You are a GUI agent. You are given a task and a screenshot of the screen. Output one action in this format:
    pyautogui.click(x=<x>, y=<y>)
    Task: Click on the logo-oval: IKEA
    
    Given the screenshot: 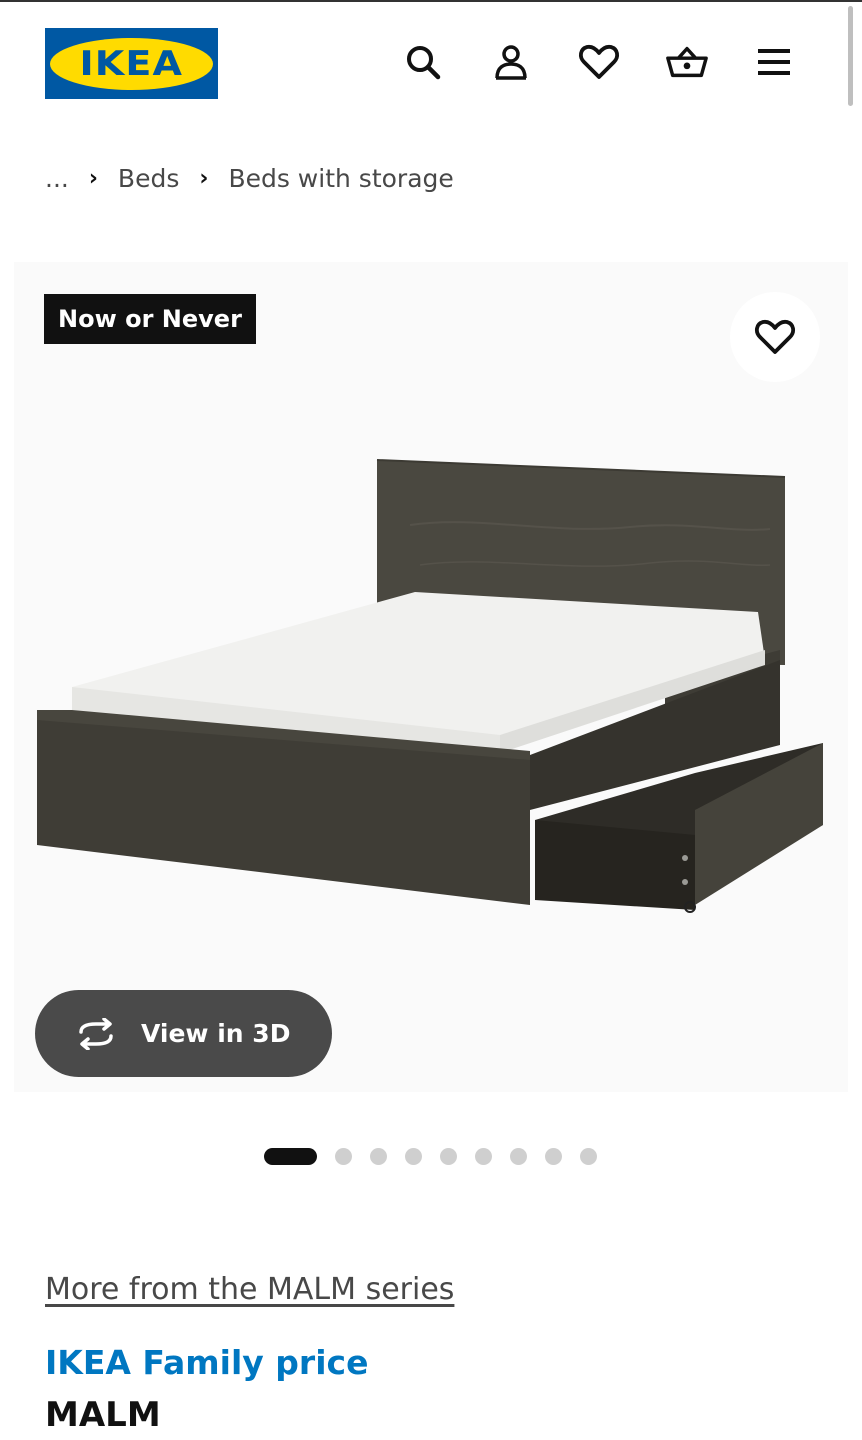 What is the action you would take?
    pyautogui.click(x=131, y=63)
    